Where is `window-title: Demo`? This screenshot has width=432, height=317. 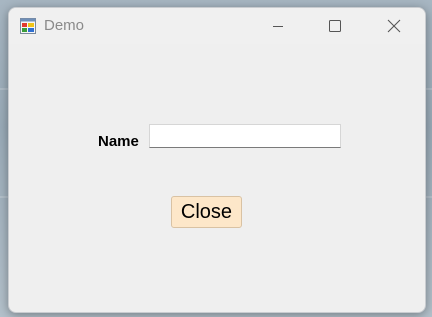
window-title: Demo is located at coordinates (64, 25).